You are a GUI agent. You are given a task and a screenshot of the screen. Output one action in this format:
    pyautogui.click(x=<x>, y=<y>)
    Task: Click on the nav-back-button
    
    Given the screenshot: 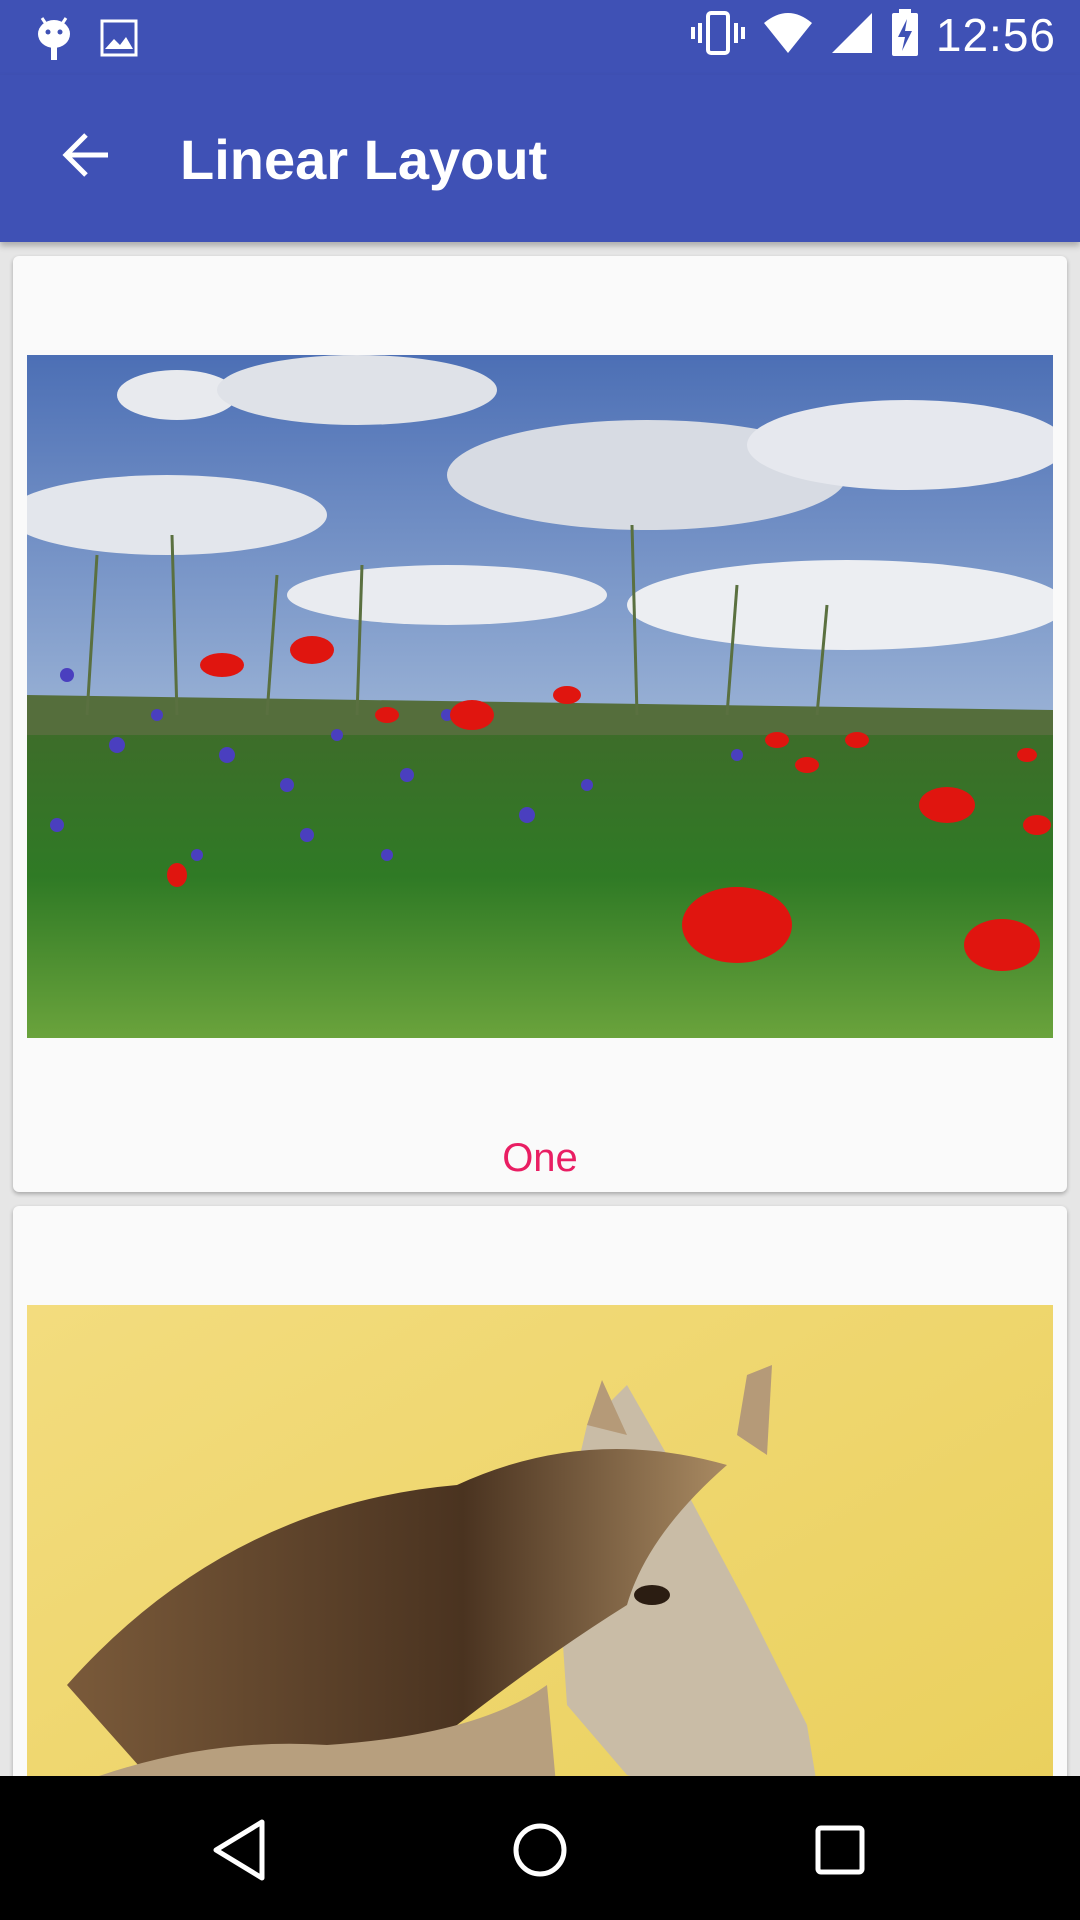 What is the action you would take?
    pyautogui.click(x=240, y=1852)
    